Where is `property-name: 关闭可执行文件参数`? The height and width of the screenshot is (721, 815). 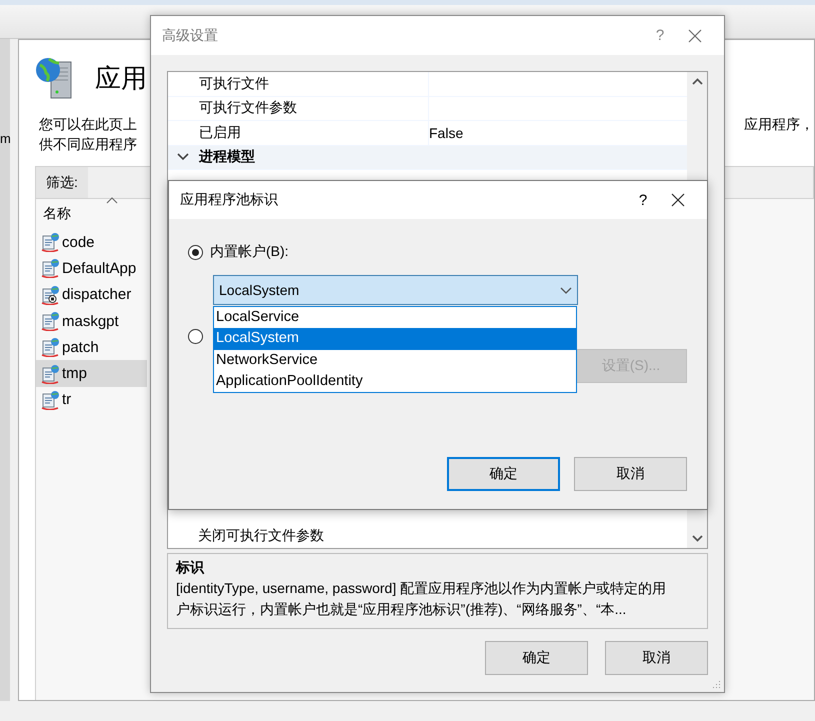 property-name: 关闭可执行文件参数 is located at coordinates (313, 536).